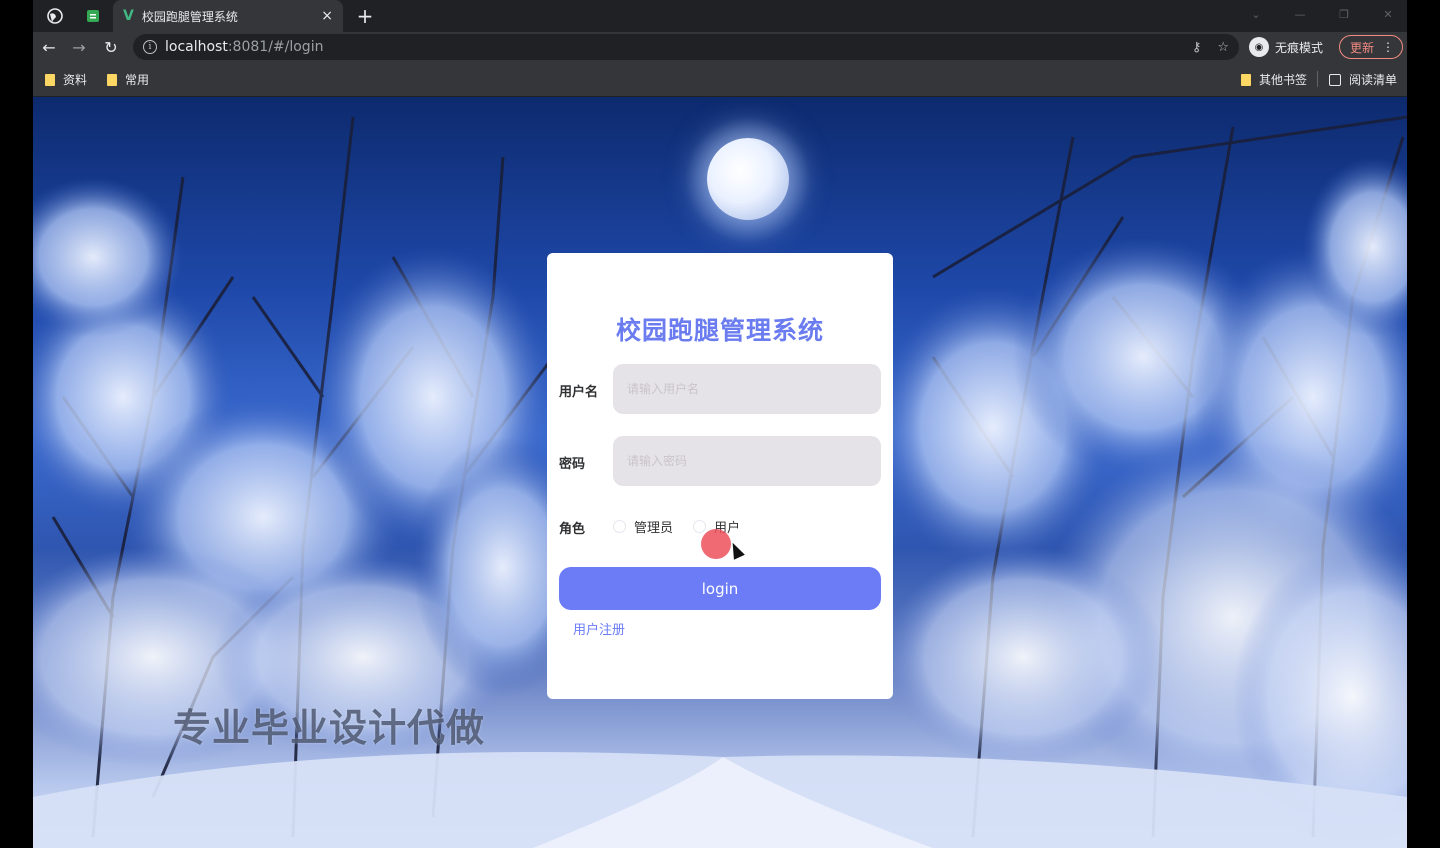  I want to click on bookmark-label: 资料, so click(75, 80).